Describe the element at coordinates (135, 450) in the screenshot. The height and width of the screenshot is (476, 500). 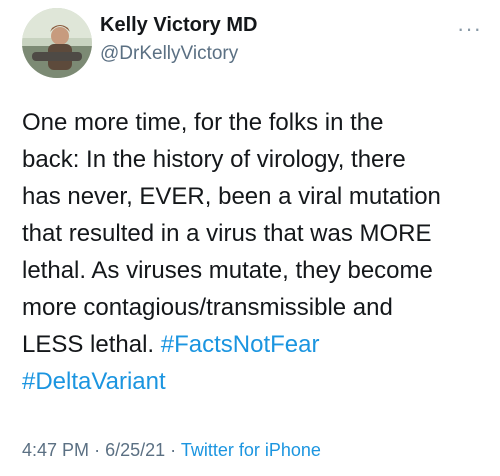
I see `tweet-date: 6/25/21` at that location.